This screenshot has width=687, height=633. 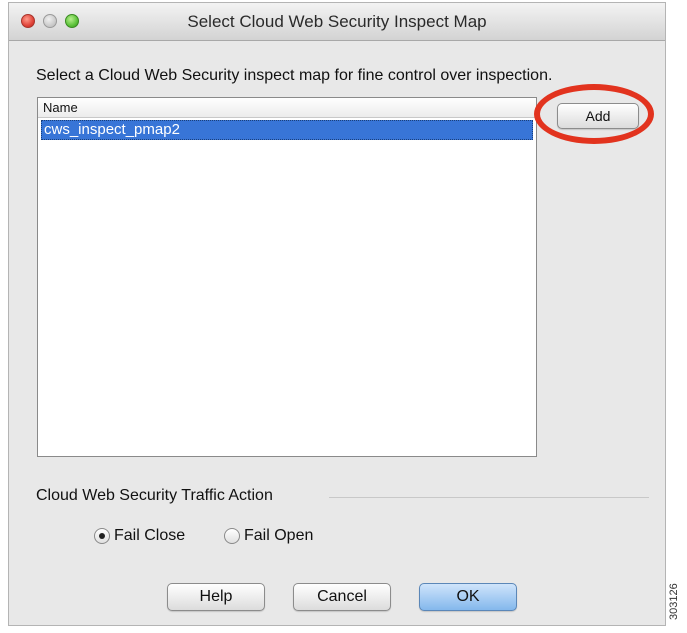 I want to click on section-divider, so click(x=489, y=497).